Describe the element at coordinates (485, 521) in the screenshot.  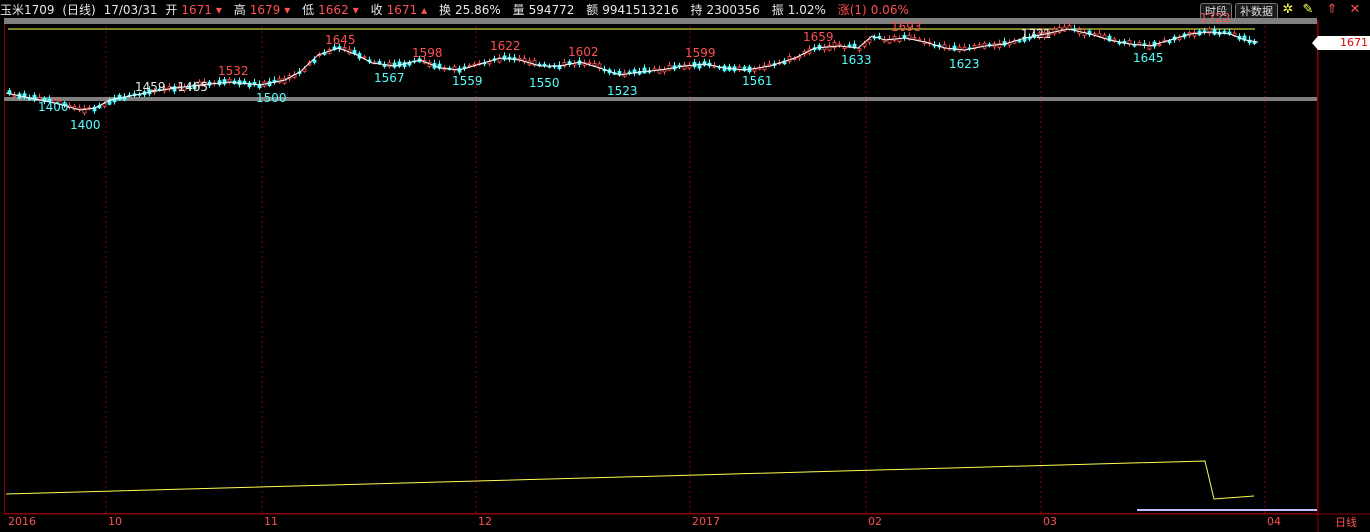
I see `x-axis-label: 12` at that location.